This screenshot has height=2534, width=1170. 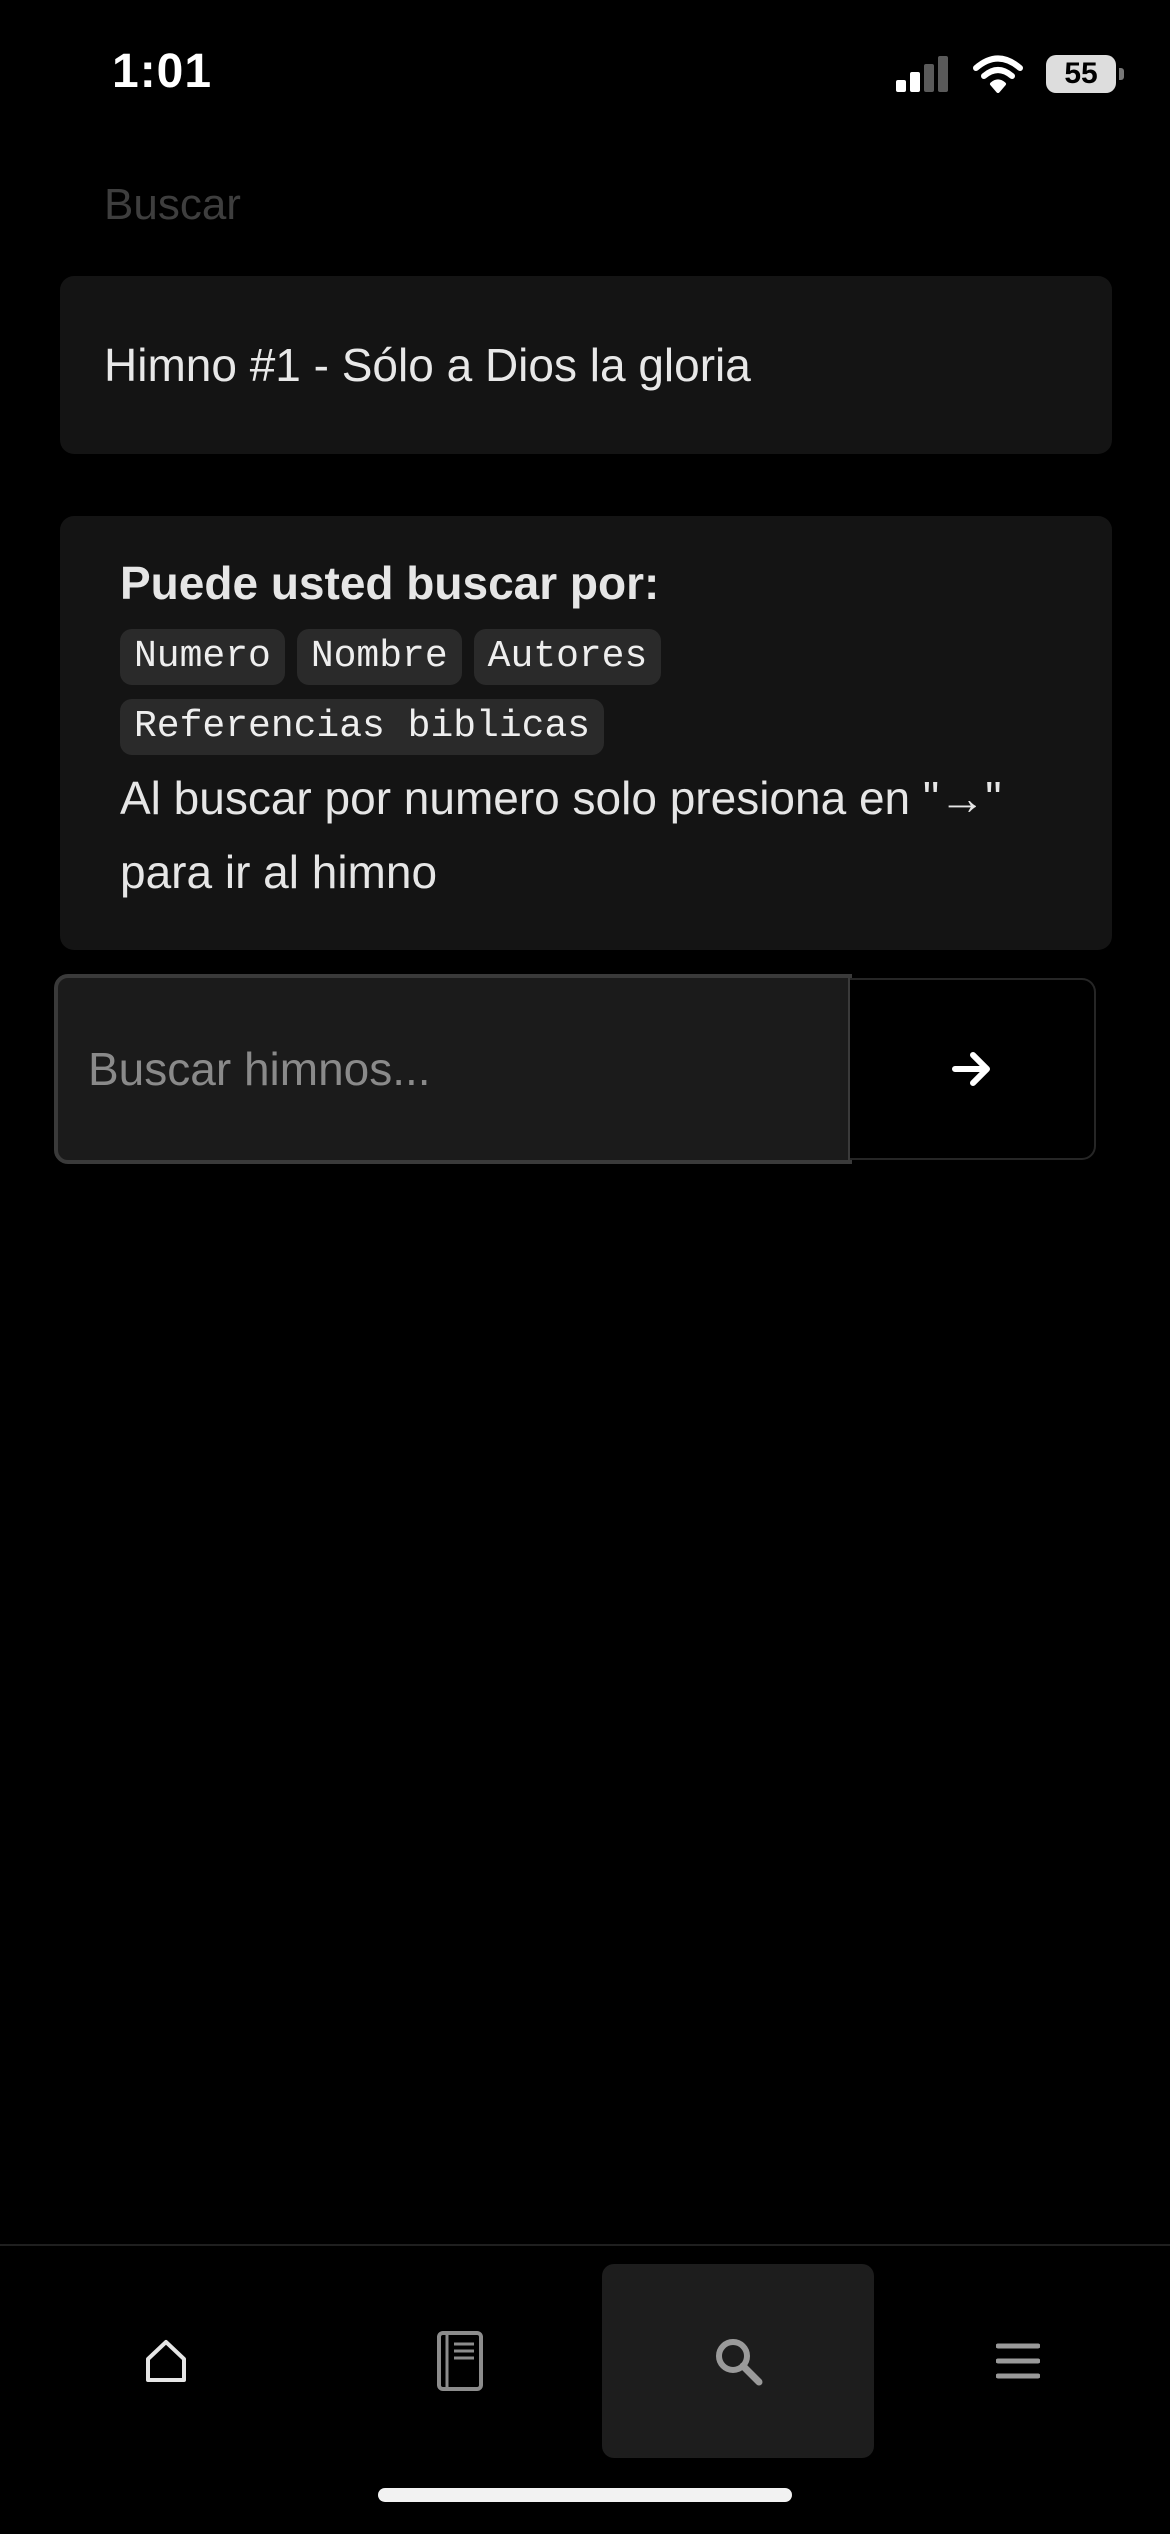 I want to click on tag-autores: Autores, so click(x=567, y=657).